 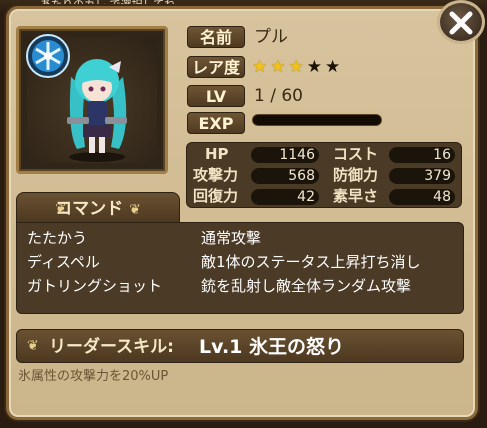 I want to click on command-description: 通常攻撃, so click(x=231, y=238).